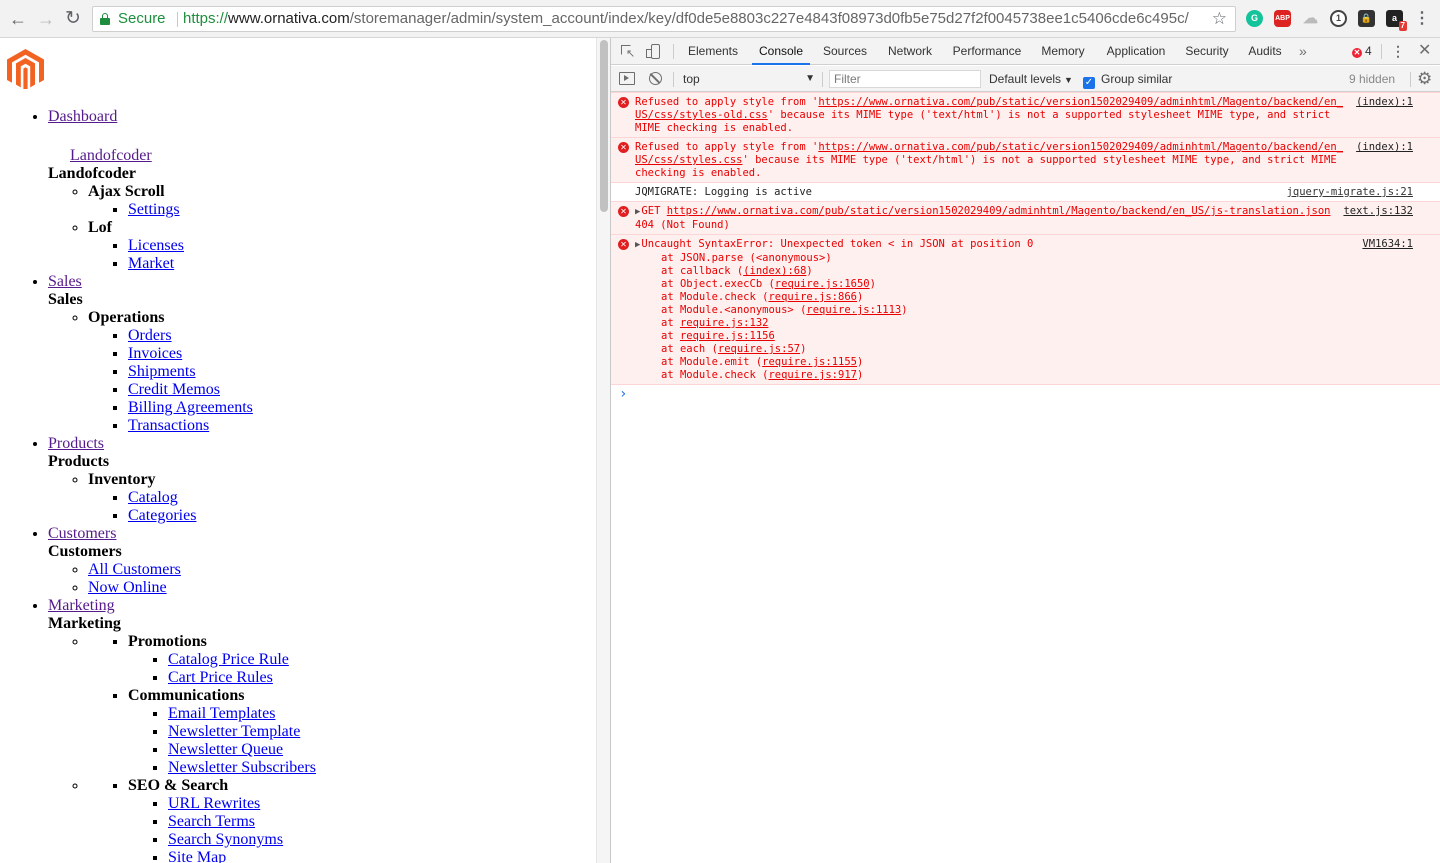  Describe the element at coordinates (155, 353) in the screenshot. I see `invoices-link: Invoices` at that location.